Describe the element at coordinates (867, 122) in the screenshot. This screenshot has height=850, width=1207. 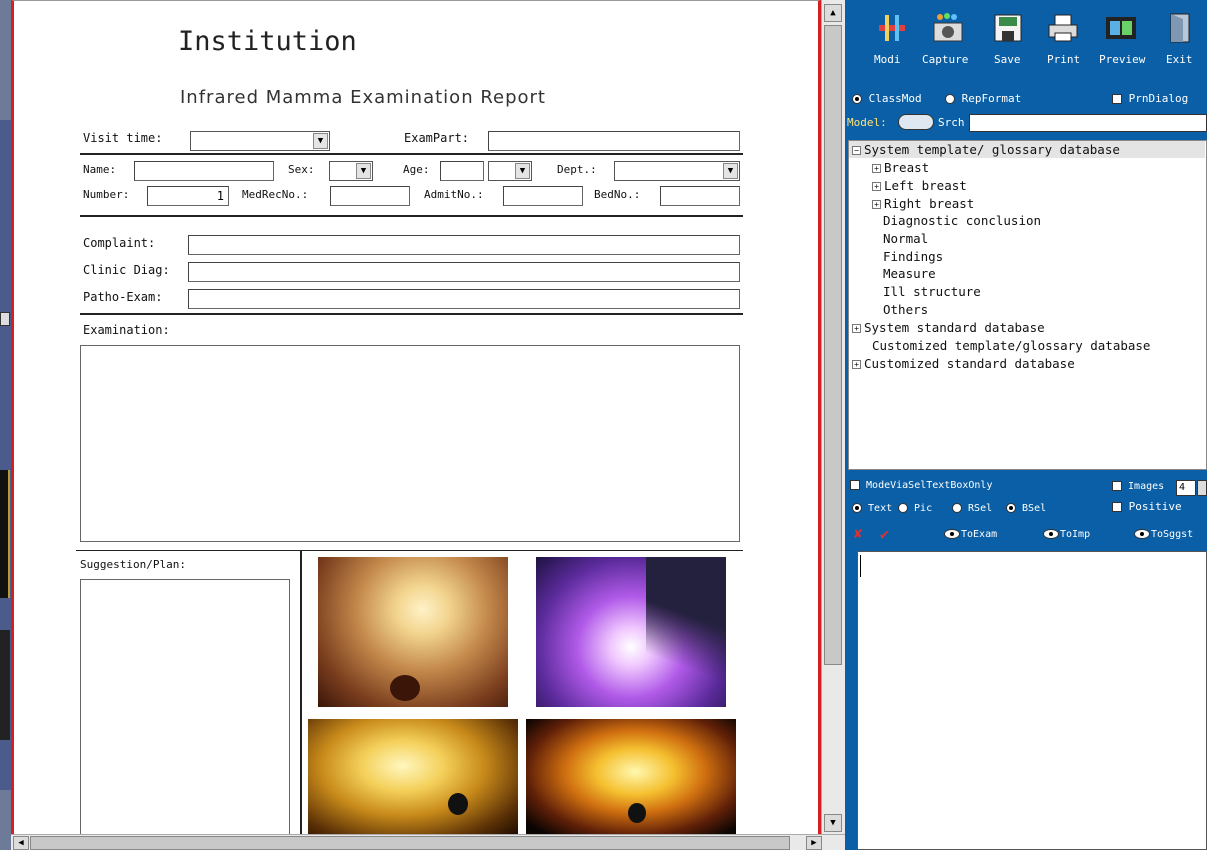
I see `model-label: Model:` at that location.